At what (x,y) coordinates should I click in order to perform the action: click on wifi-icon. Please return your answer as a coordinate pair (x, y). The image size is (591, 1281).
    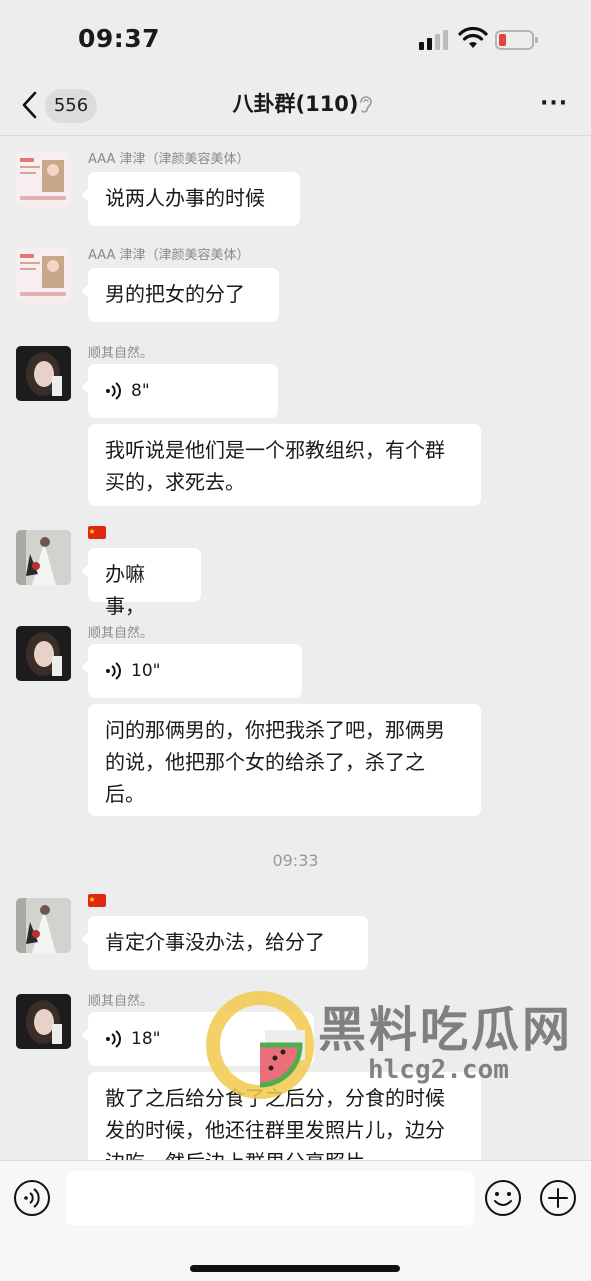
    Looking at the image, I should click on (473, 37).